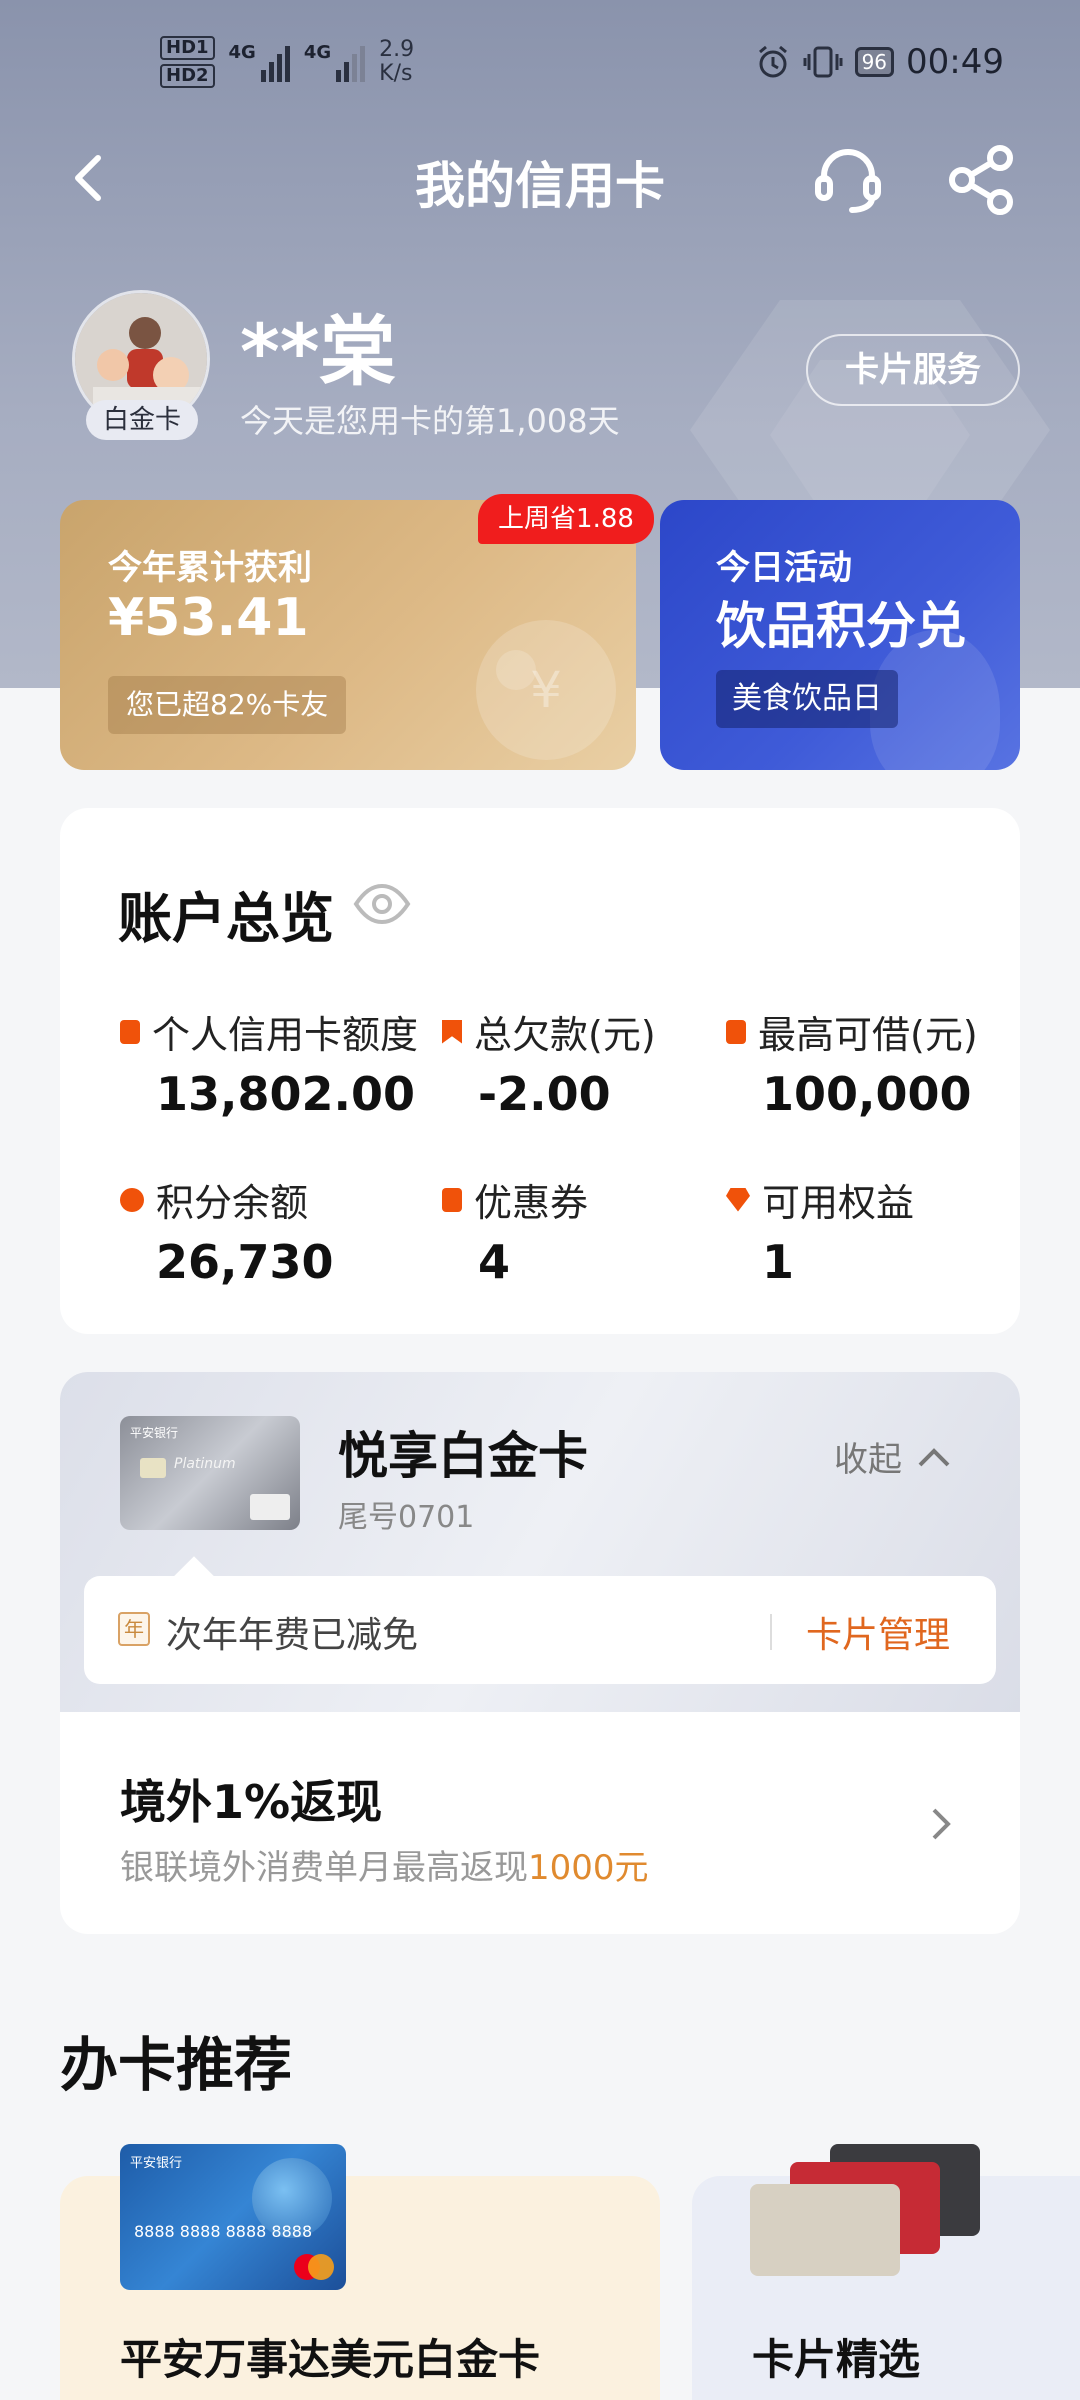 This screenshot has height=2400, width=1080. Describe the element at coordinates (874, 62) in the screenshot. I see `battery-icon: 96` at that location.